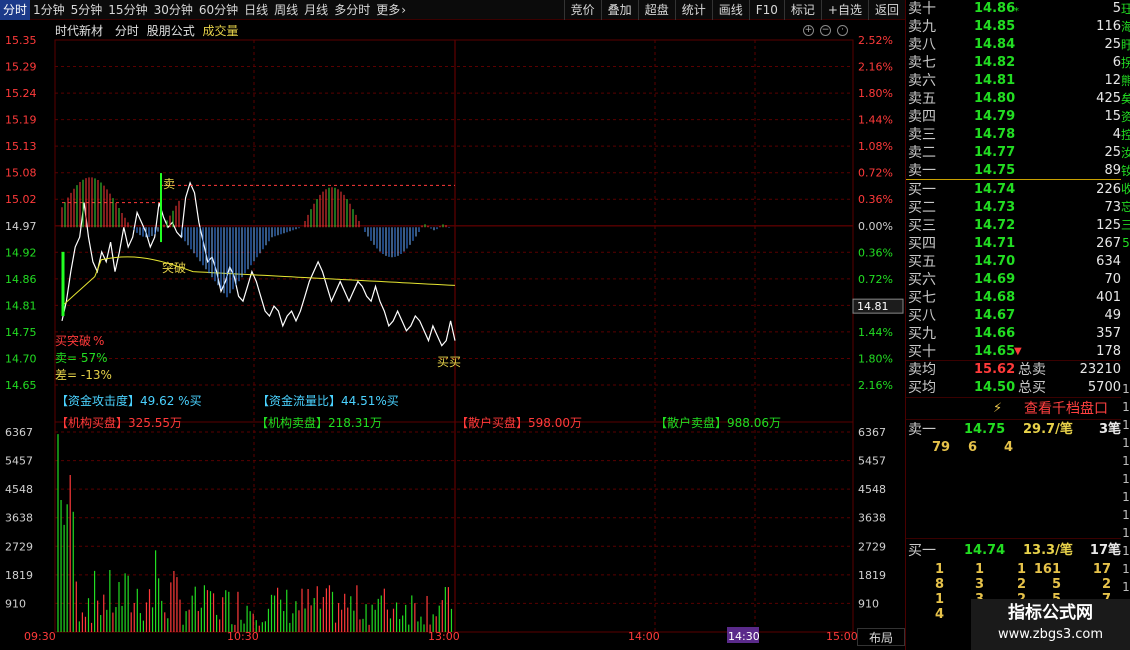 Image resolution: width=1130 pixels, height=650 pixels. I want to click on asks-row: 卖四 14.79 15, so click(1013, 117).